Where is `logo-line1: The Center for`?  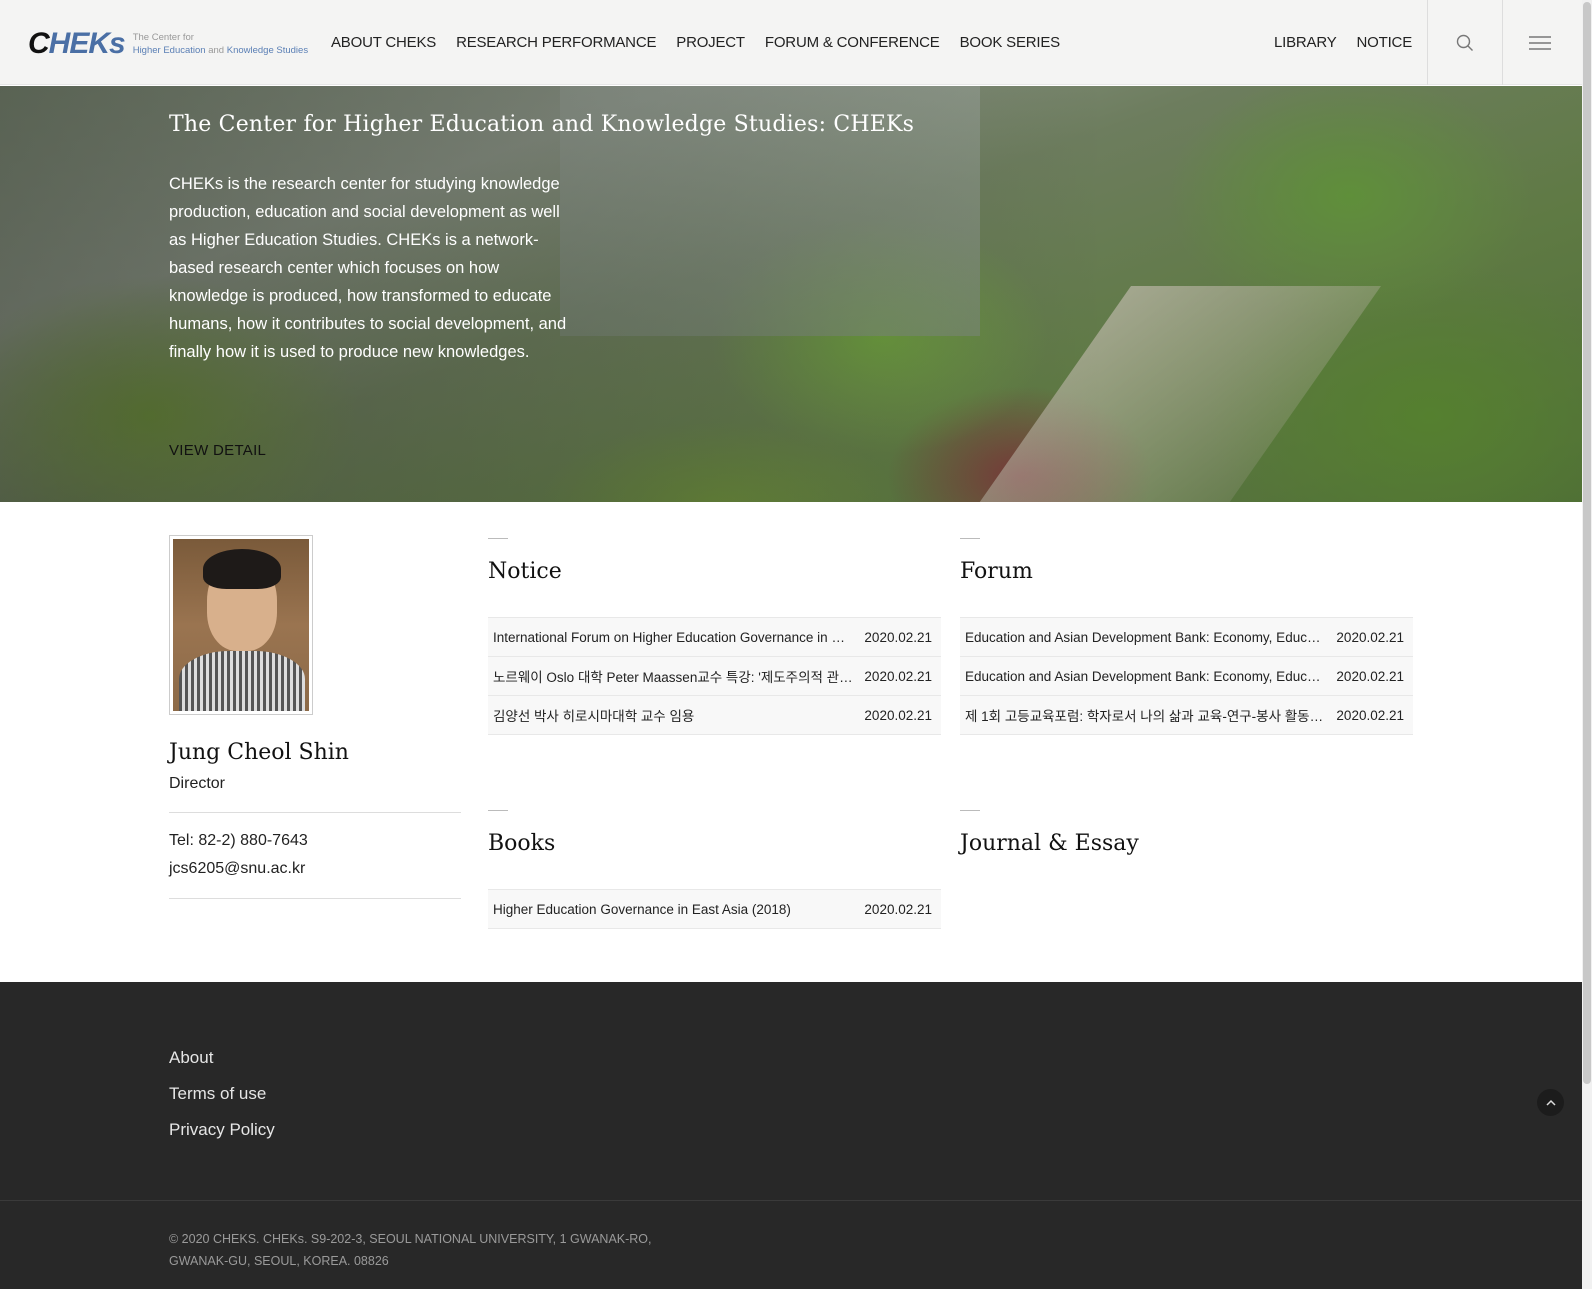
logo-line1: The Center for is located at coordinates (163, 37).